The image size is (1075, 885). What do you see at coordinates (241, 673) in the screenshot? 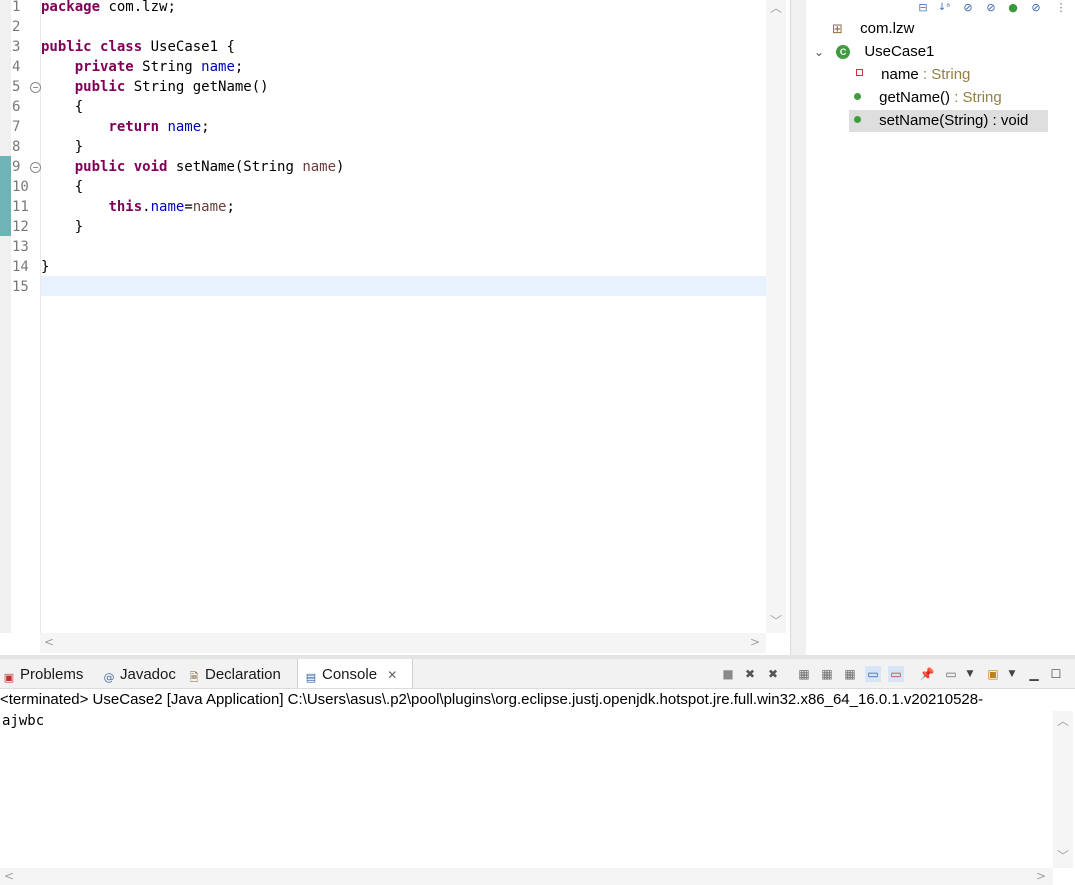
I see `tab-declaration: 🗎 Declaration` at bounding box center [241, 673].